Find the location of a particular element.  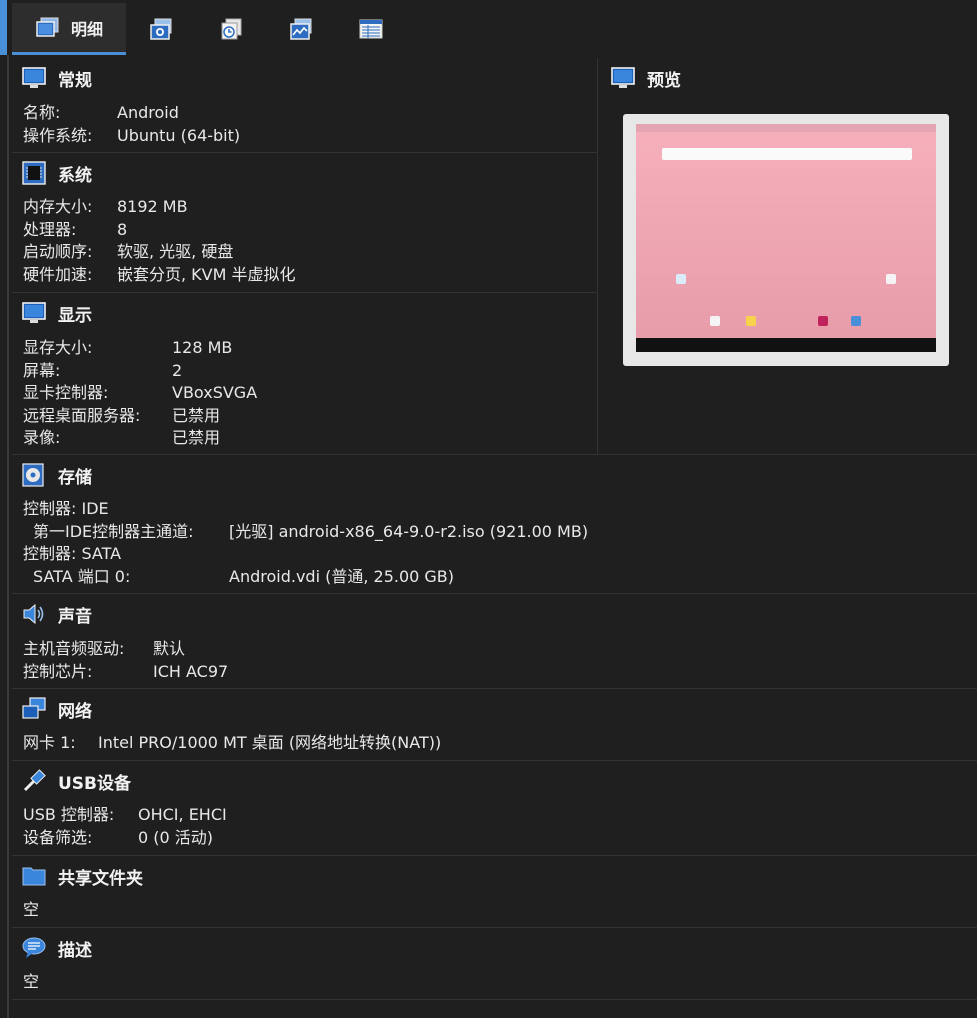

preview-monitor-icon is located at coordinates (623, 77).